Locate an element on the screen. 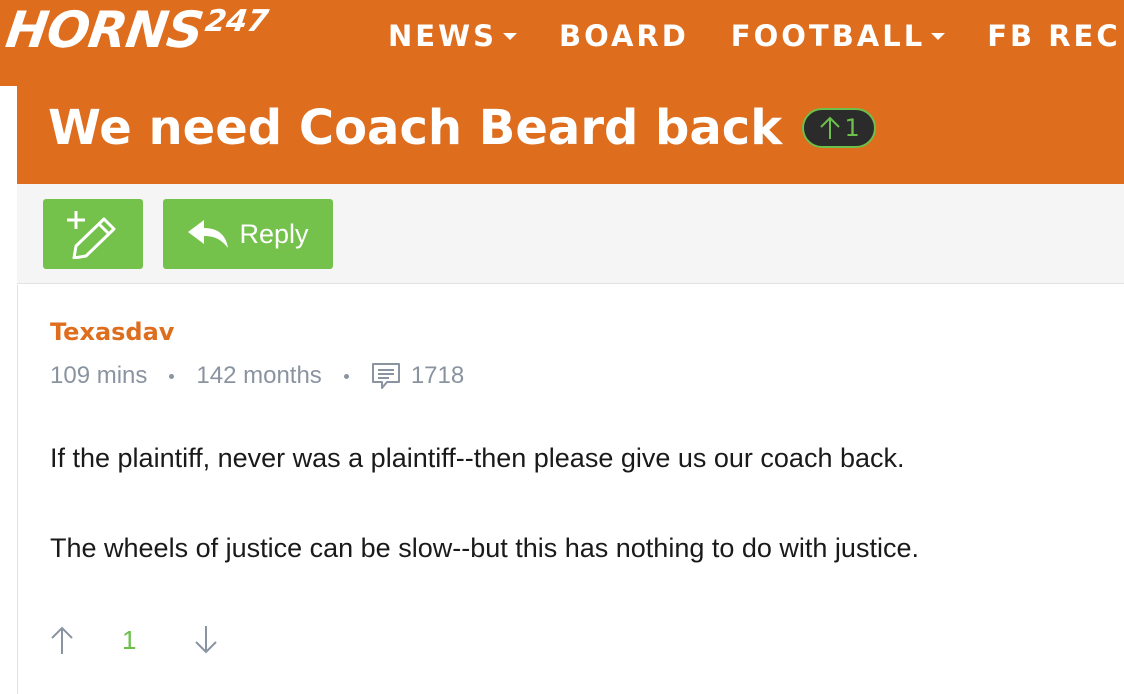  nav-item-news: NEWS is located at coordinates (452, 36).